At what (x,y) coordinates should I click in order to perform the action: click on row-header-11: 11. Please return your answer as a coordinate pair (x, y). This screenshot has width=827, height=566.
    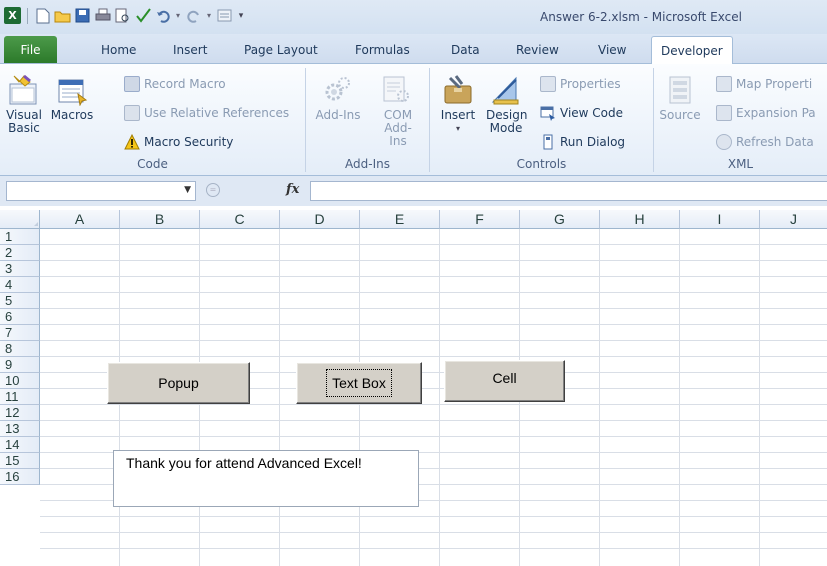
    Looking at the image, I should click on (20, 397).